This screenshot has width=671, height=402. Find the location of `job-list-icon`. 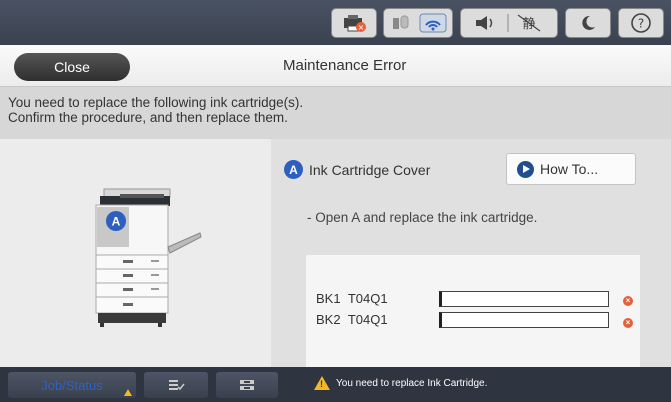

job-list-icon is located at coordinates (177, 385).